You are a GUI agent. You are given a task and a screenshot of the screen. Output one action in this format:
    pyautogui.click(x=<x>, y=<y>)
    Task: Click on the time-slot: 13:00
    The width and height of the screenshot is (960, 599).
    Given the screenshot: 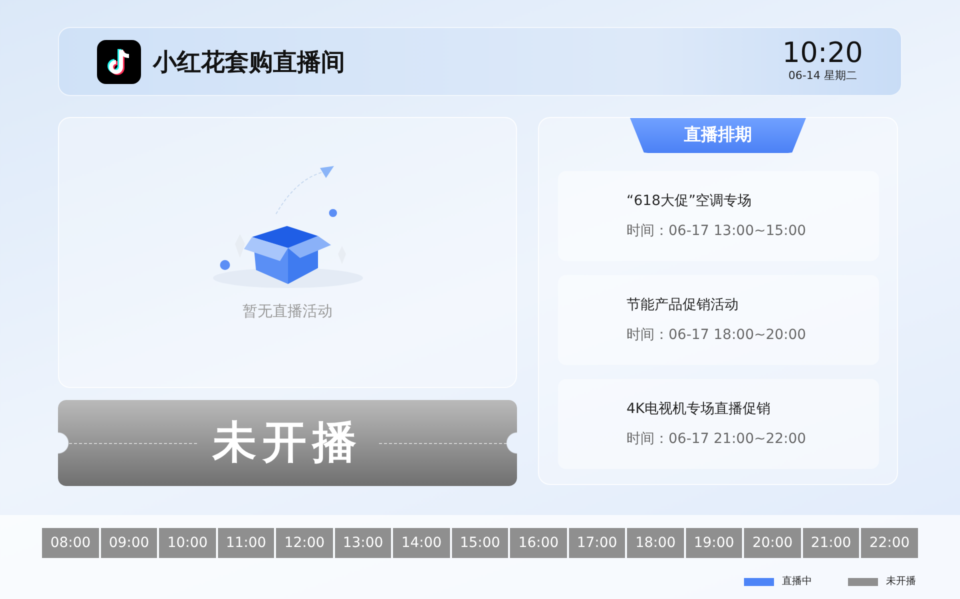 What is the action you would take?
    pyautogui.click(x=363, y=543)
    